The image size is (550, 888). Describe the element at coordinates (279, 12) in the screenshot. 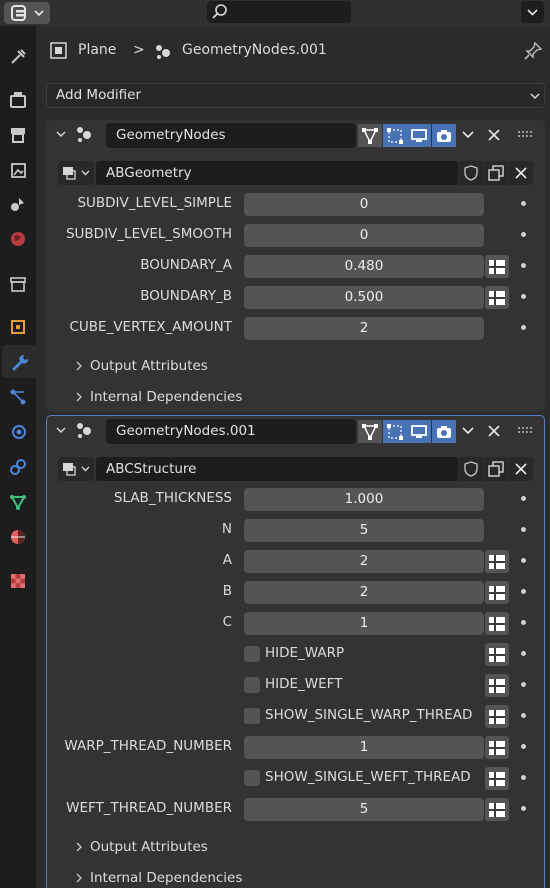

I see `search-input` at that location.